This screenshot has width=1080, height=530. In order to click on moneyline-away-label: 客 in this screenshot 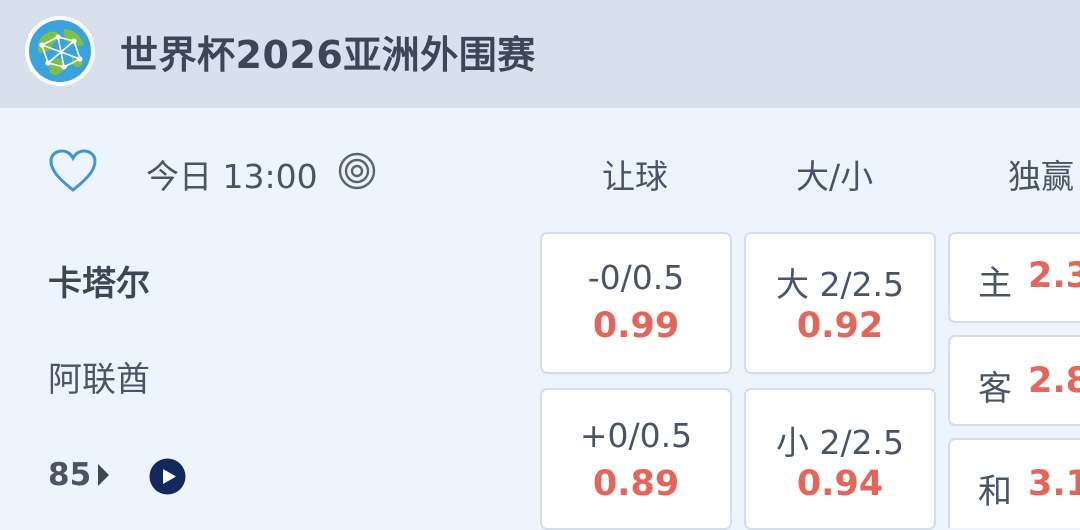, I will do `click(995, 389)`.